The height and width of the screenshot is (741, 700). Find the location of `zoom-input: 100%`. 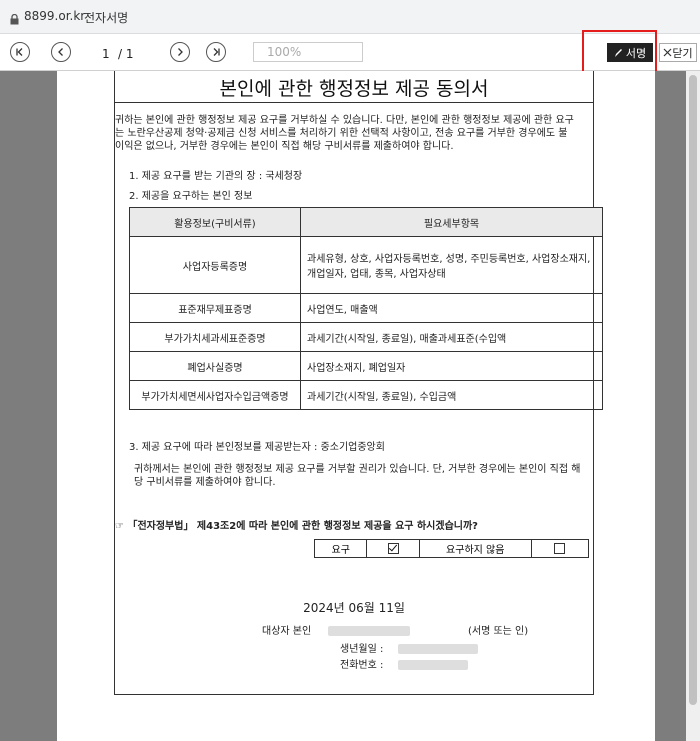

zoom-input: 100% is located at coordinates (308, 52).